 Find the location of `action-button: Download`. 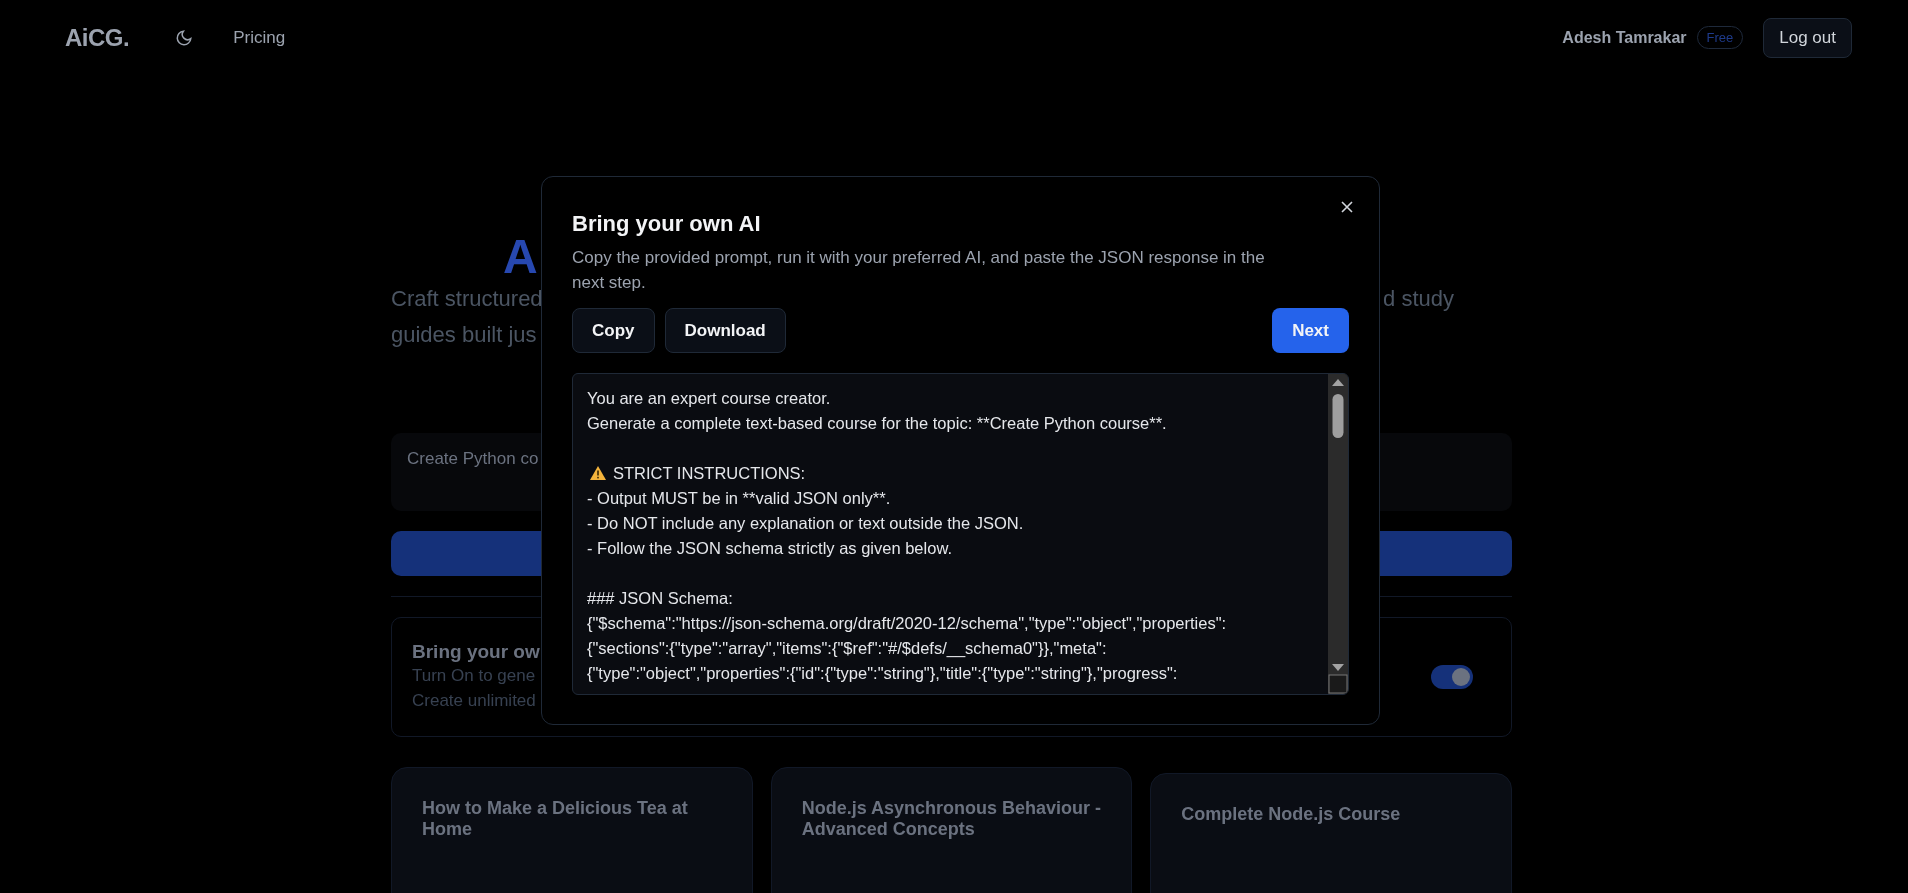

action-button: Download is located at coordinates (725, 330).